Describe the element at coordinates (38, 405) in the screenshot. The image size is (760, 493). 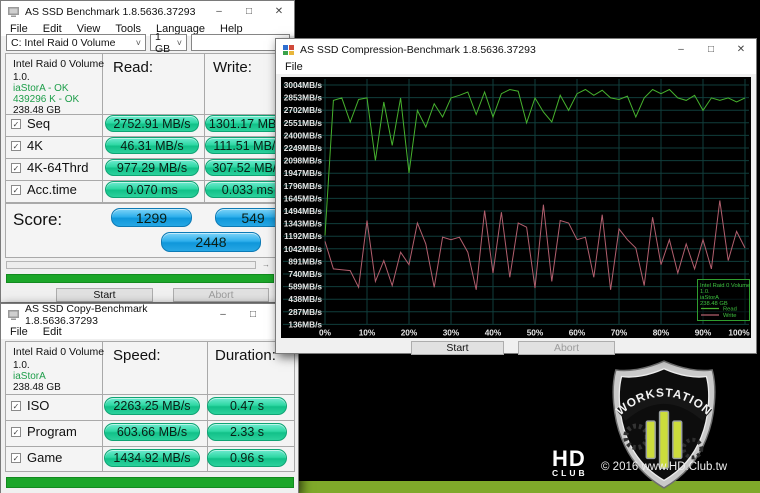
I see `iso-label: ISO` at that location.